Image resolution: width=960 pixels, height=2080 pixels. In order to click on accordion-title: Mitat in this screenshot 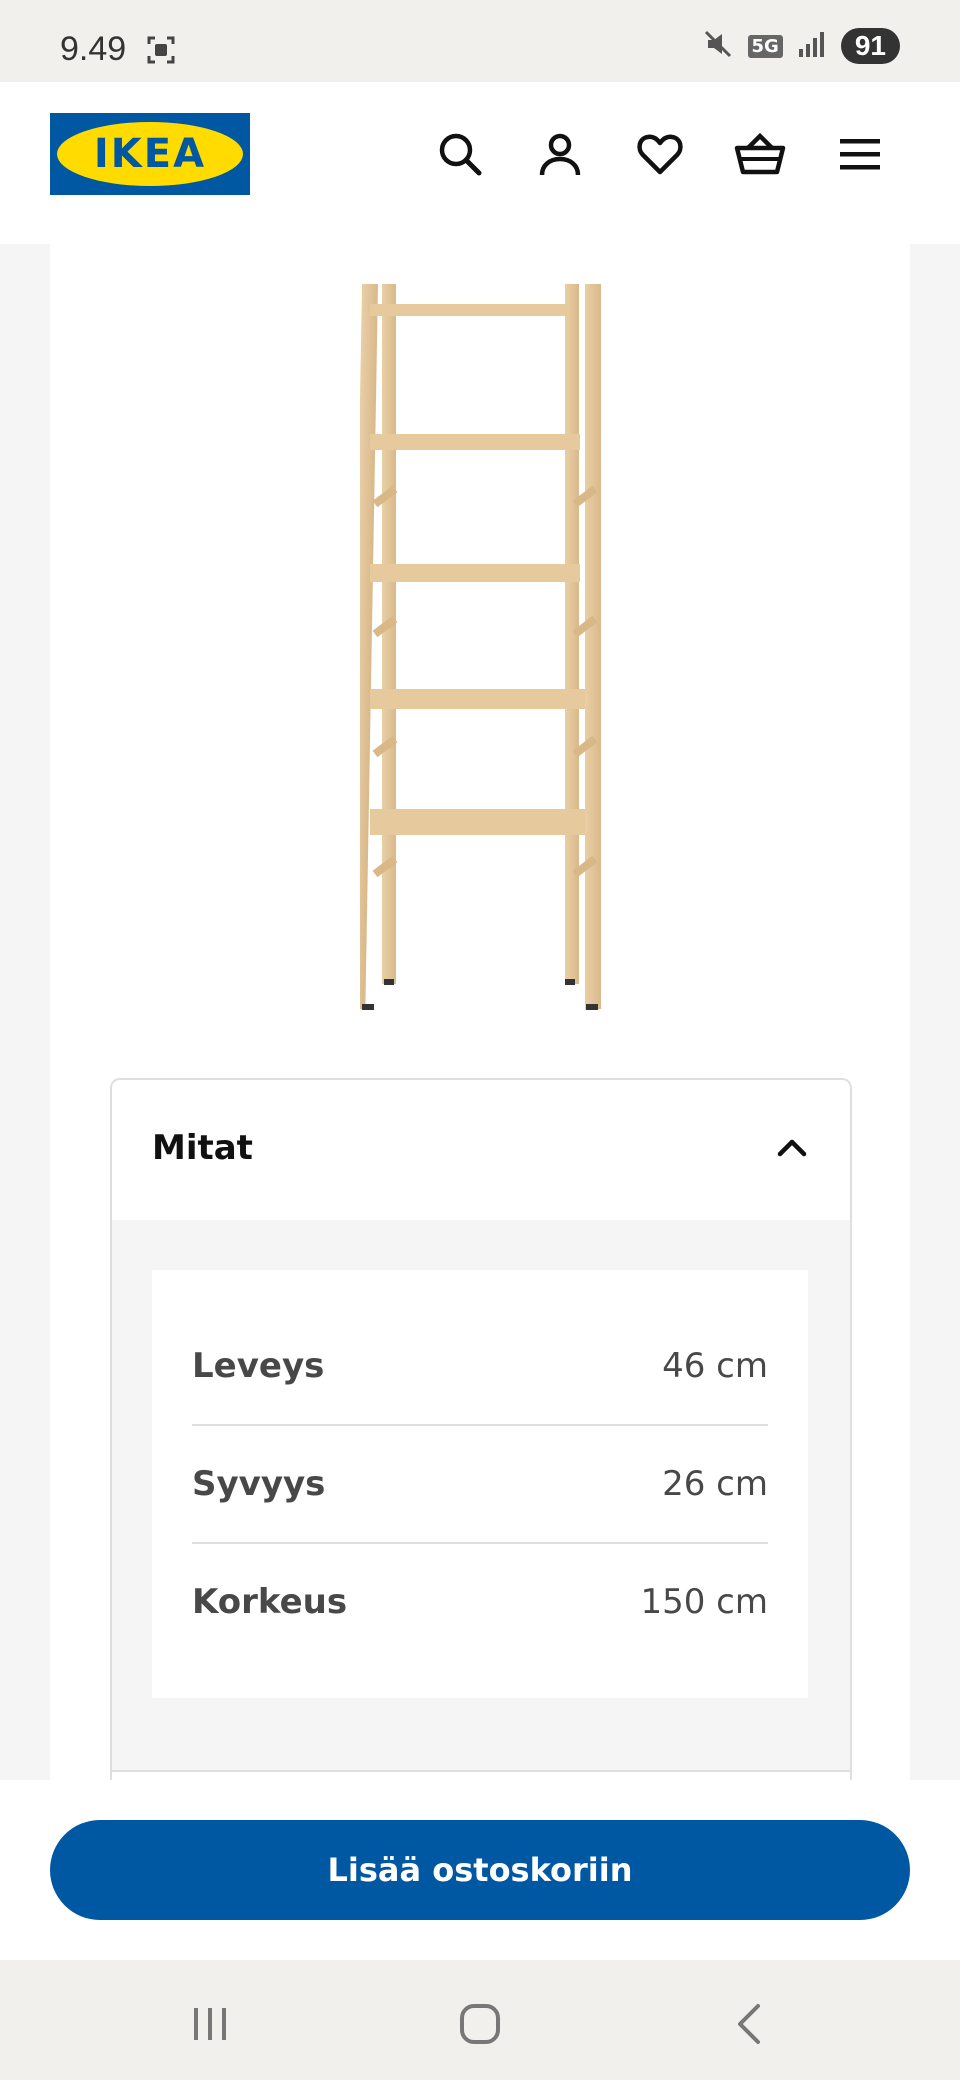, I will do `click(202, 1148)`.